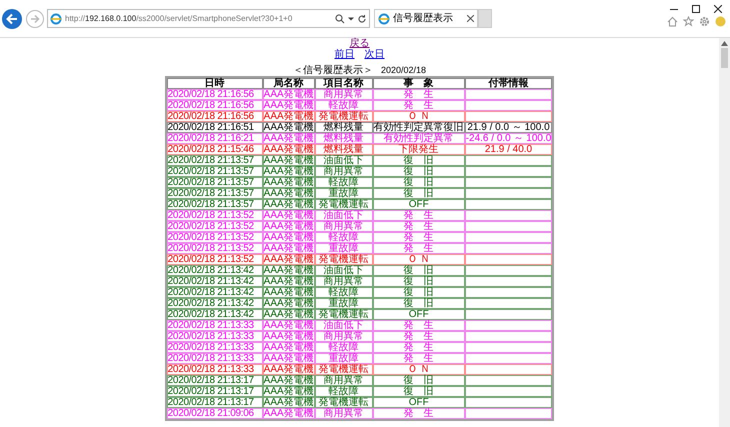 This screenshot has width=730, height=427. What do you see at coordinates (362, 19) in the screenshot?
I see `refresh-icon` at bounding box center [362, 19].